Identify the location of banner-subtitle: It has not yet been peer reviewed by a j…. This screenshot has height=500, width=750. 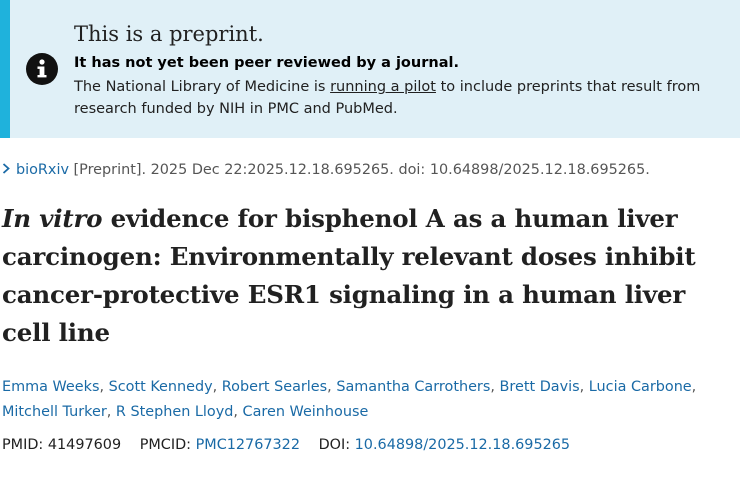
(266, 63).